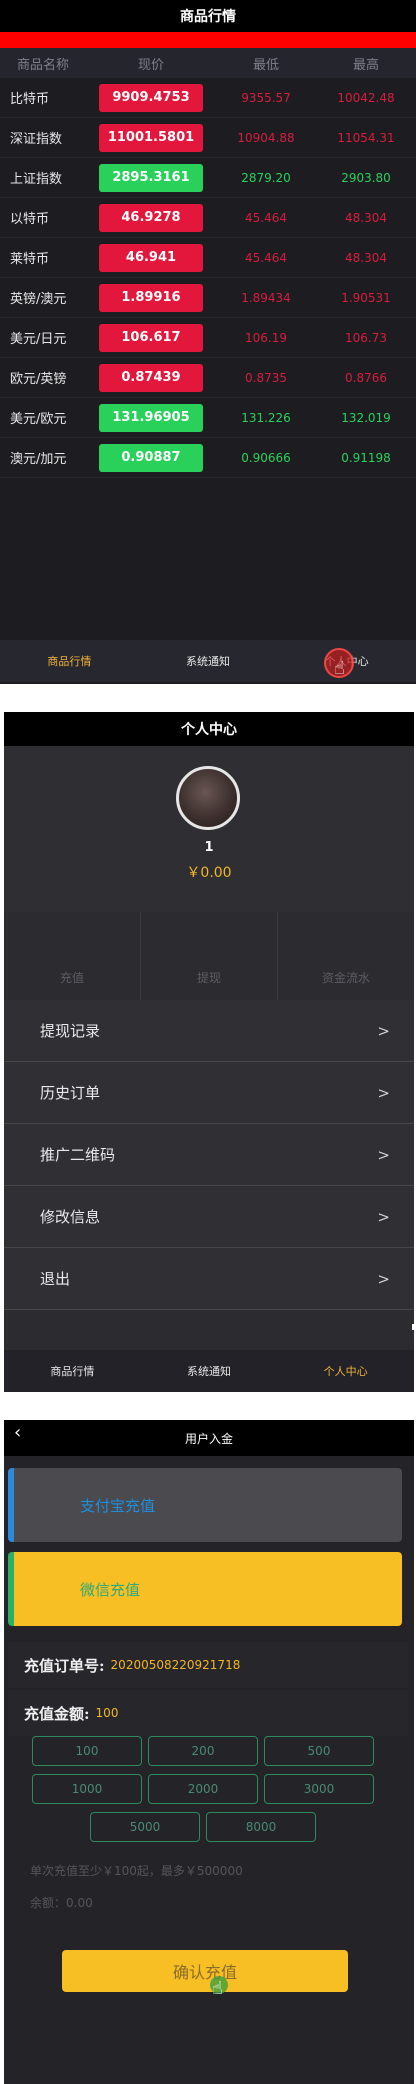 Image resolution: width=416 pixels, height=2084 pixels. What do you see at coordinates (72, 956) in the screenshot?
I see `recharge-button: 充值` at bounding box center [72, 956].